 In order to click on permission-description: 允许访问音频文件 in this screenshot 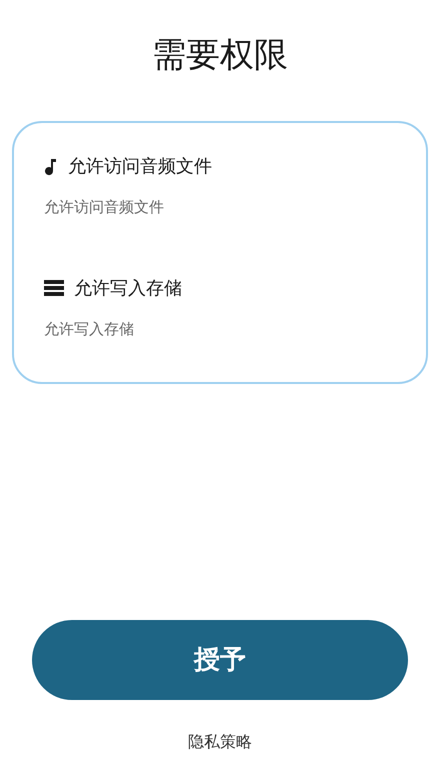, I will do `click(104, 207)`.